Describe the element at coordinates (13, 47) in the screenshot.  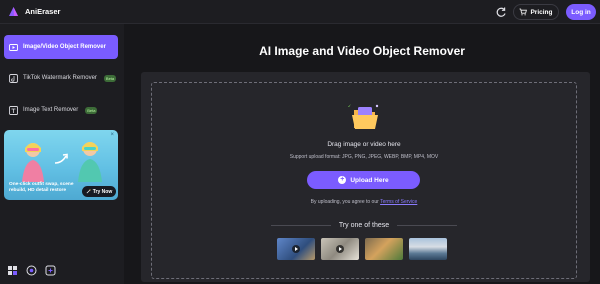
I see `image-video-icon` at that location.